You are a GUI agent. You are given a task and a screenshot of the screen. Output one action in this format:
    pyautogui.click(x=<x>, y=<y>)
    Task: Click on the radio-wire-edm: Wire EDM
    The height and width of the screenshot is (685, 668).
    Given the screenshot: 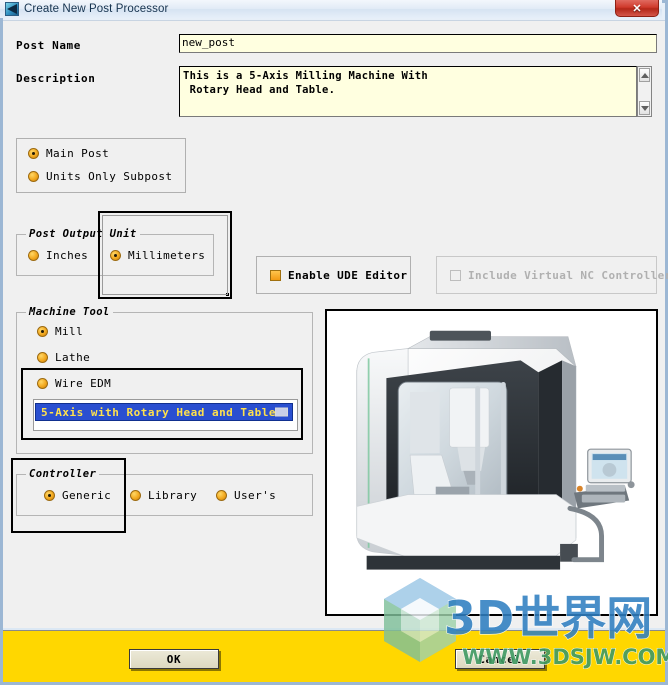 What is the action you would take?
    pyautogui.click(x=74, y=383)
    